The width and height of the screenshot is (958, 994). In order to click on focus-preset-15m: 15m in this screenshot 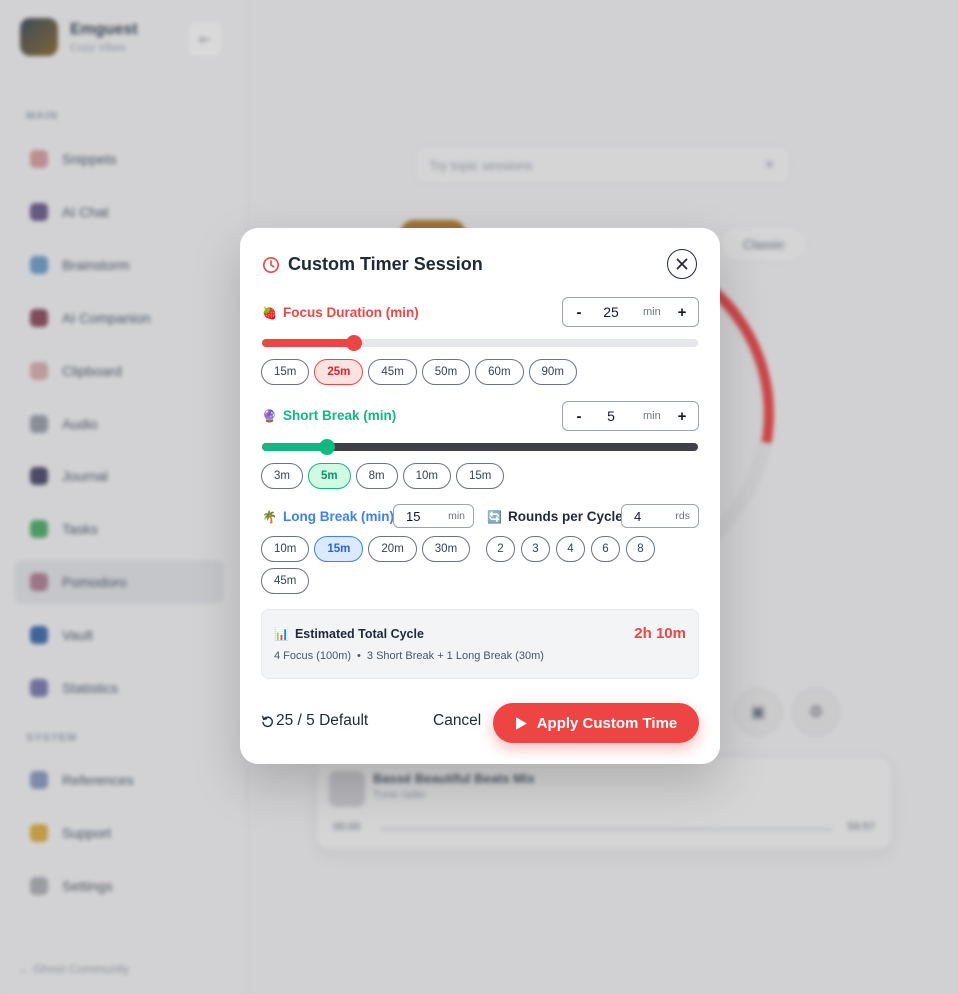, I will do `click(285, 372)`.